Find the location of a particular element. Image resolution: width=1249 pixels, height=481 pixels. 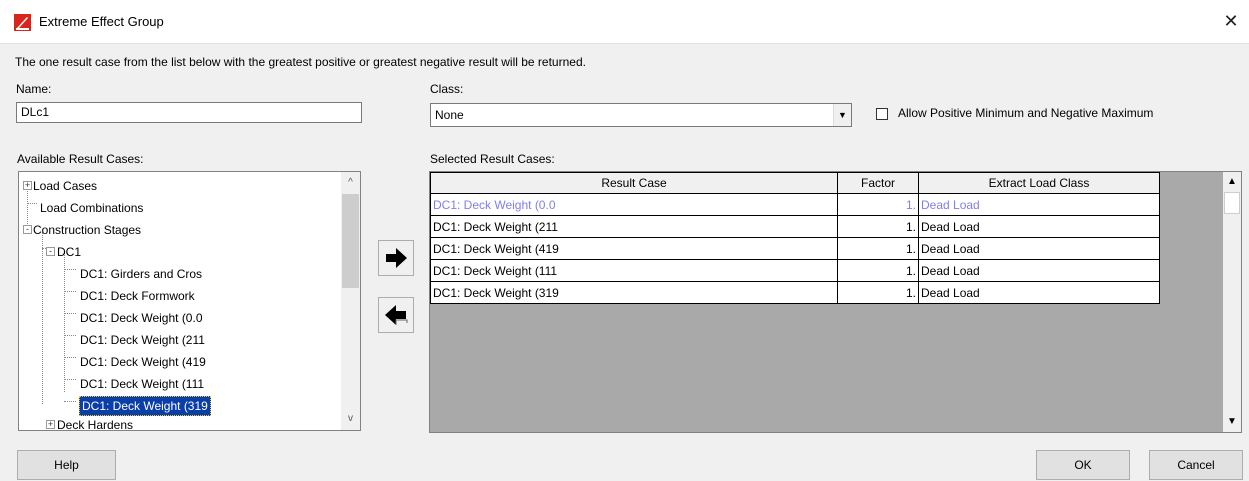

column-header-result-case: Result Case is located at coordinates (634, 183).